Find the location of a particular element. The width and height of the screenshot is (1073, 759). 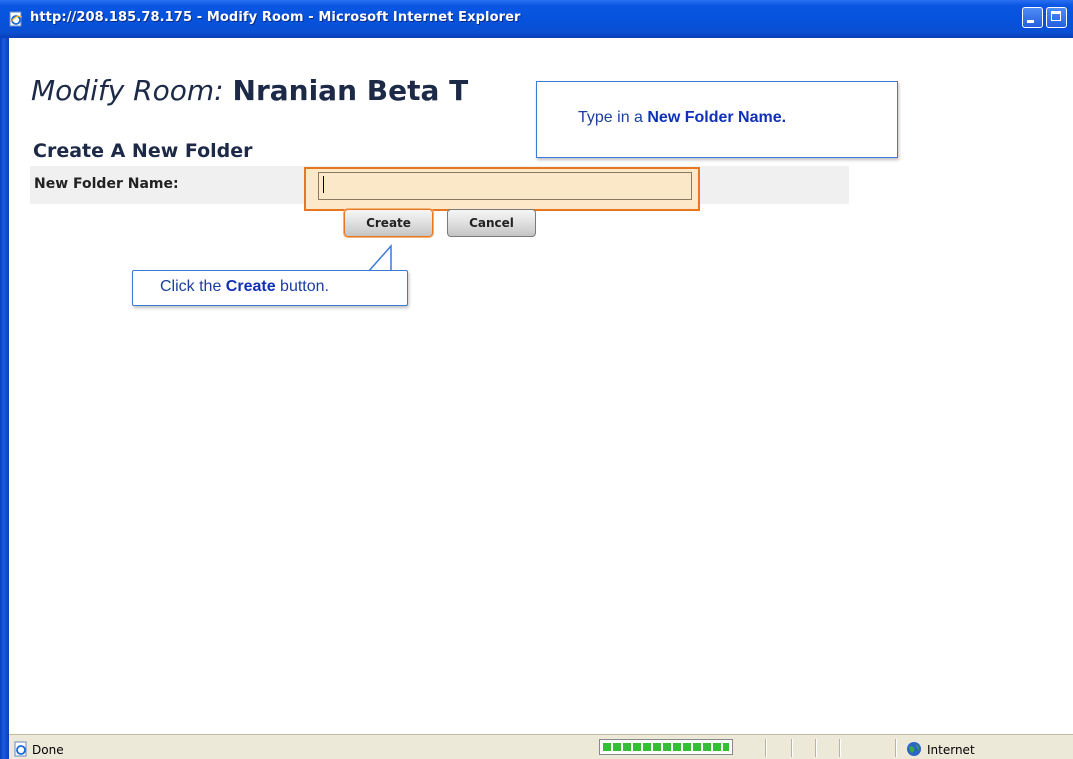

section-title: Create A New Folder is located at coordinates (143, 151).